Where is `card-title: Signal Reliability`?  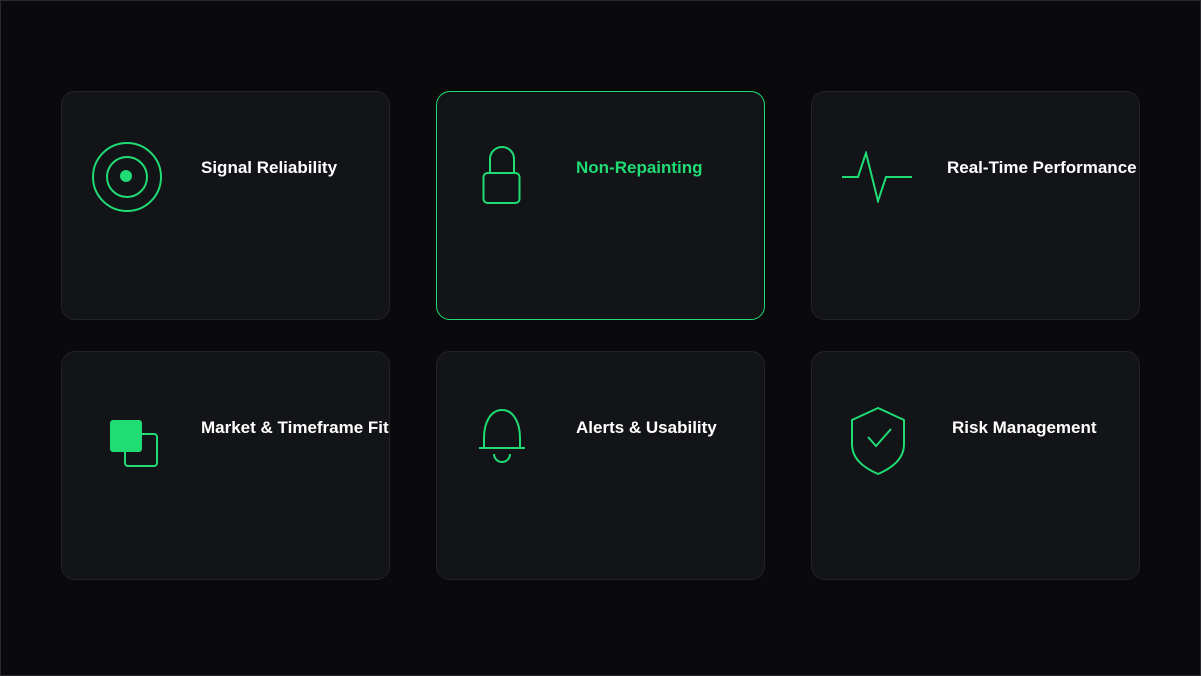 card-title: Signal Reliability is located at coordinates (269, 167).